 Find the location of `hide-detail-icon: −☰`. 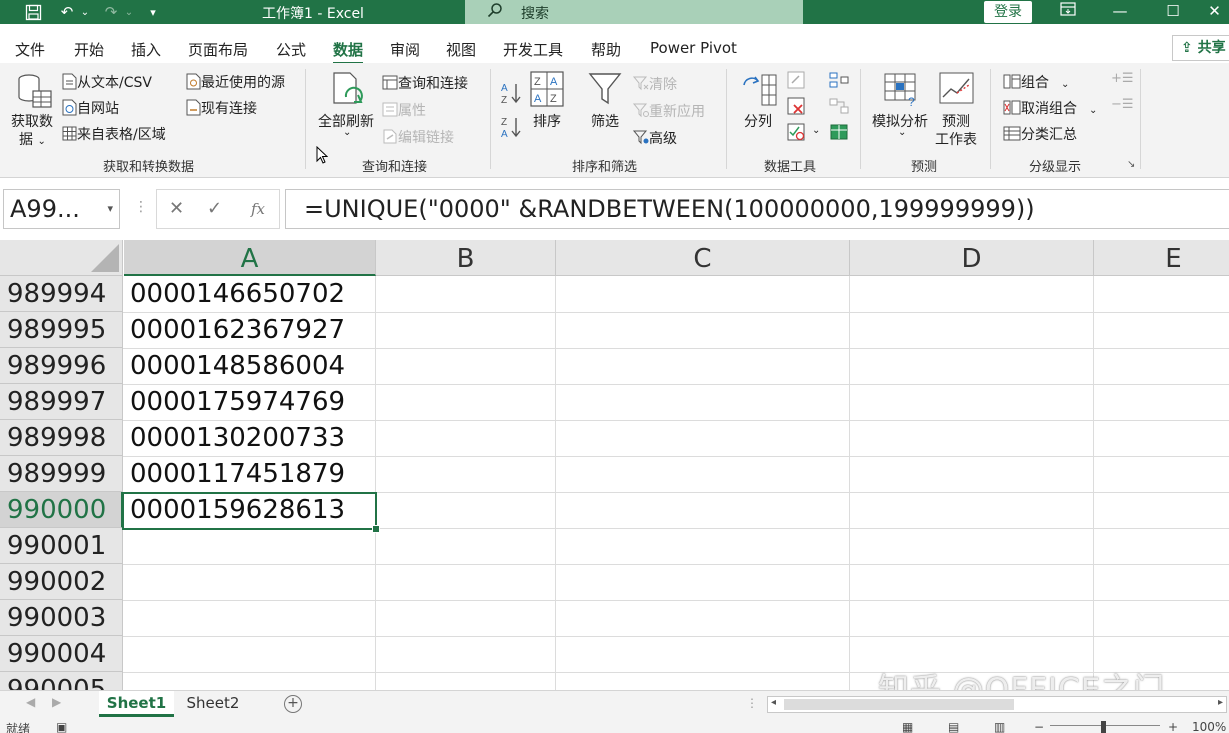

hide-detail-icon: −☰ is located at coordinates (1122, 104).